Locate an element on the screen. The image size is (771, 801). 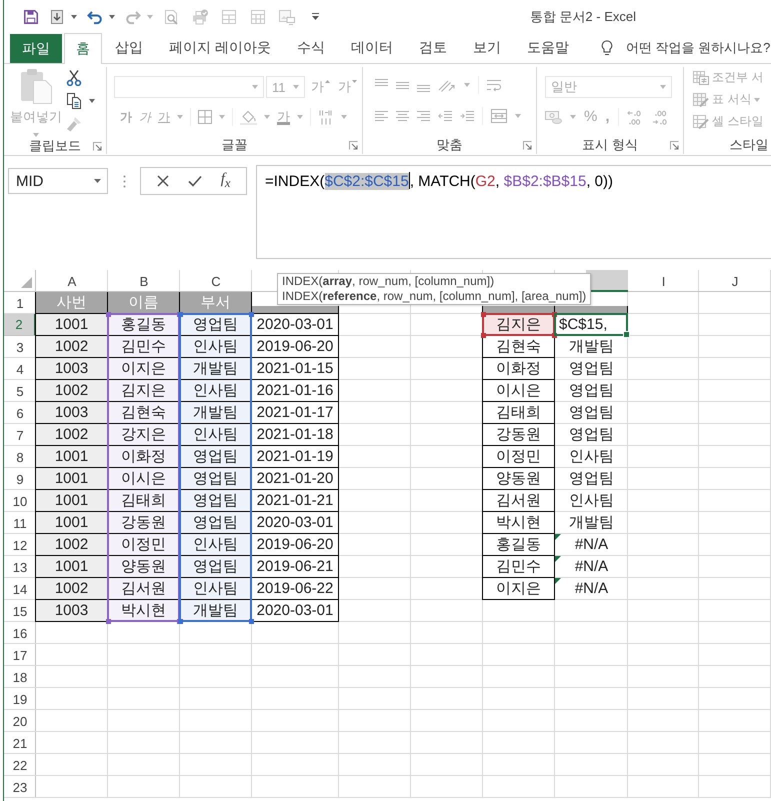
row-header: 23 is located at coordinates (20, 787).